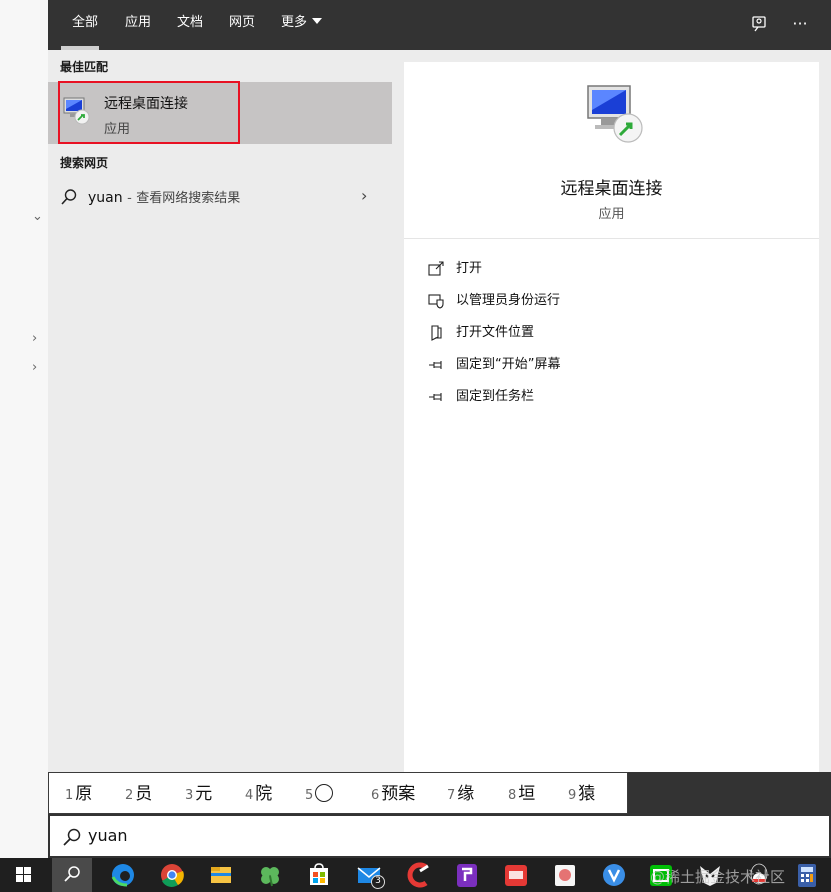 The image size is (831, 892). What do you see at coordinates (508, 364) in the screenshot?
I see `action-label: 固定到“开始”屏幕` at bounding box center [508, 364].